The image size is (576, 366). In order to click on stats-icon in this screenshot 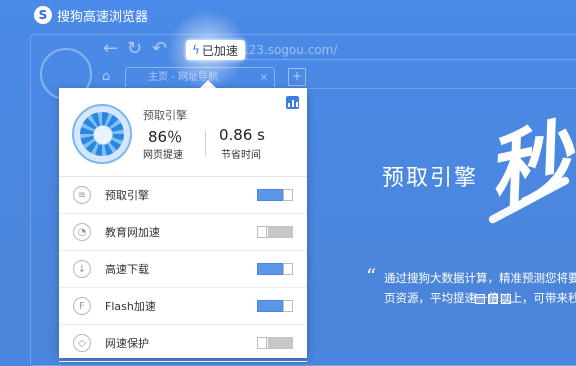, I will do `click(292, 102)`.